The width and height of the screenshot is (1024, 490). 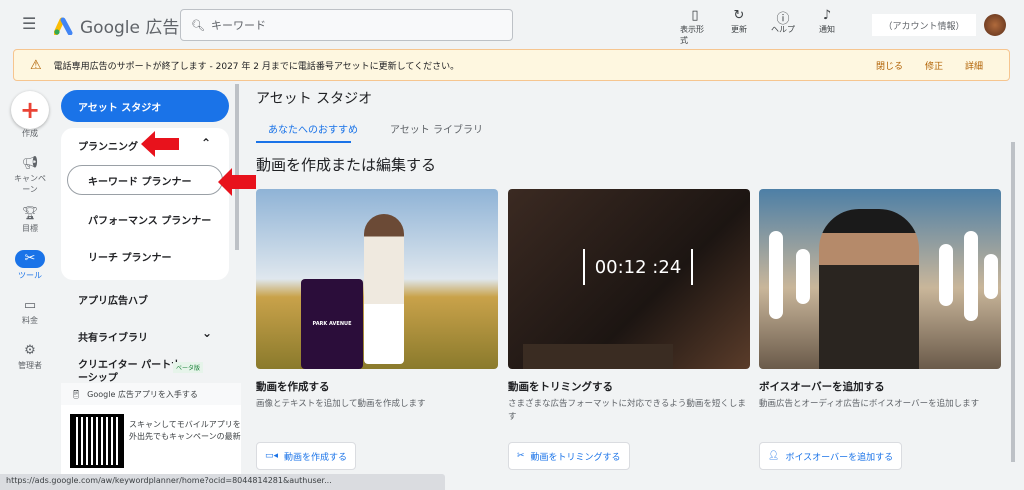 What do you see at coordinates (627, 410) in the screenshot?
I see `card-description: さまざまな広告フォーマットに対応できるよう動画を短くします` at bounding box center [627, 410].